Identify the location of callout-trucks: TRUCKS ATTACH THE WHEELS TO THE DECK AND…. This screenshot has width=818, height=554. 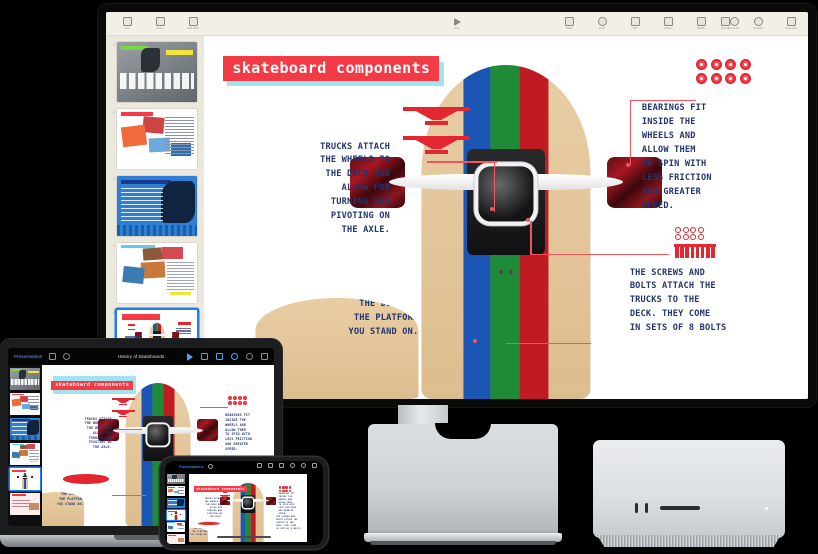
(308, 189).